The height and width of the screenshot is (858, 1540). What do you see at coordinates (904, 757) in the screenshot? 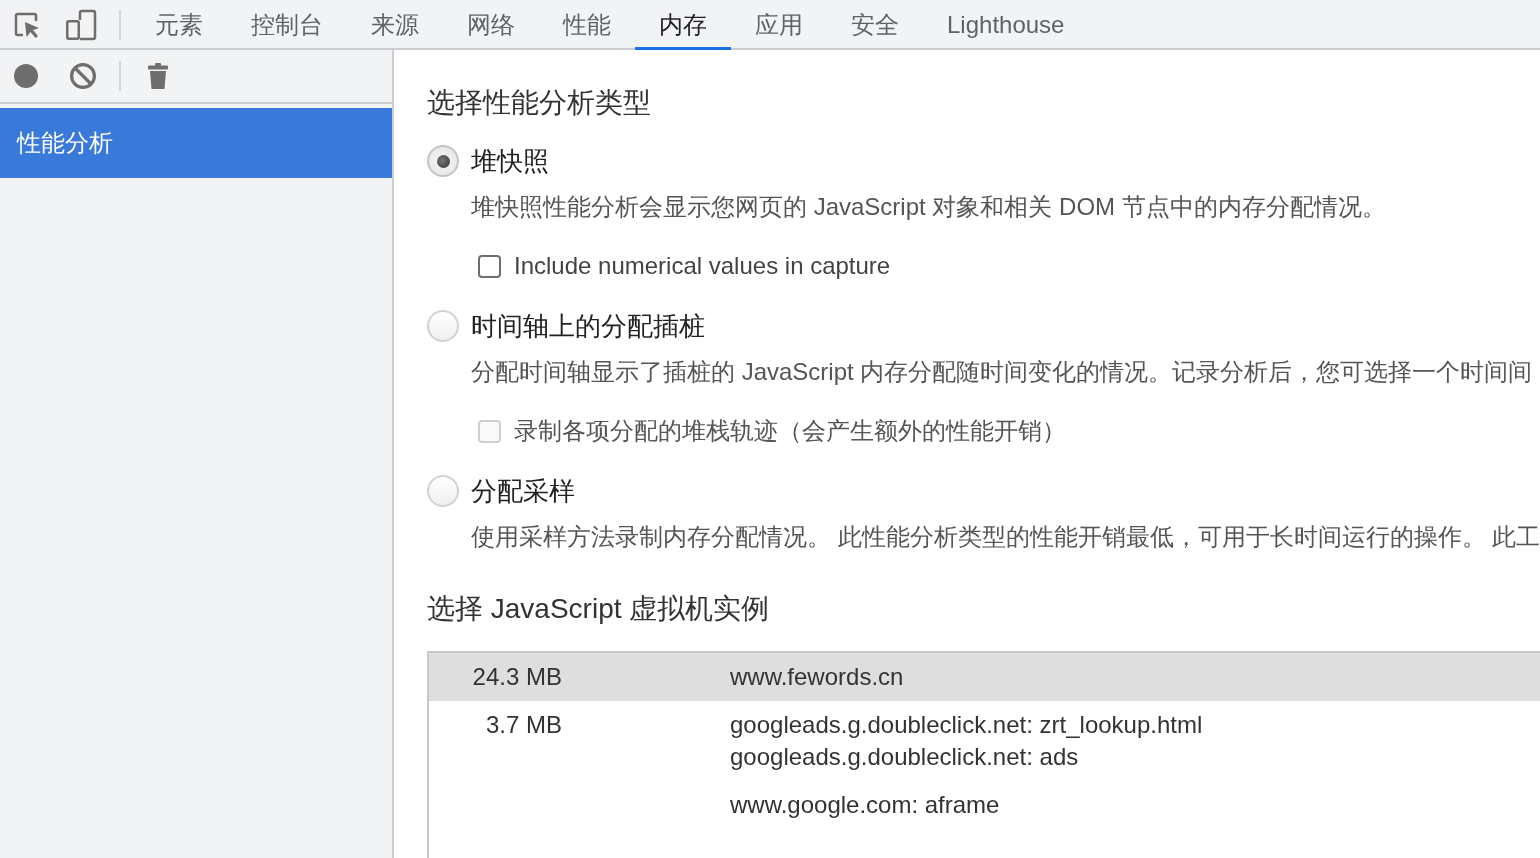
I see `context-url: googleads.g.doubleclick.net: ads` at bounding box center [904, 757].